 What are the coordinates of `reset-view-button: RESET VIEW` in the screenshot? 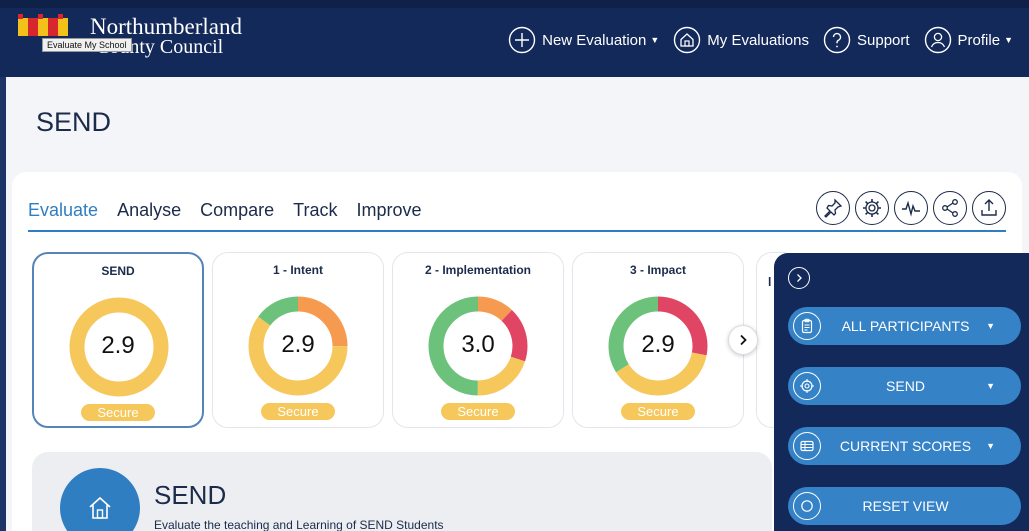 It's located at (904, 506).